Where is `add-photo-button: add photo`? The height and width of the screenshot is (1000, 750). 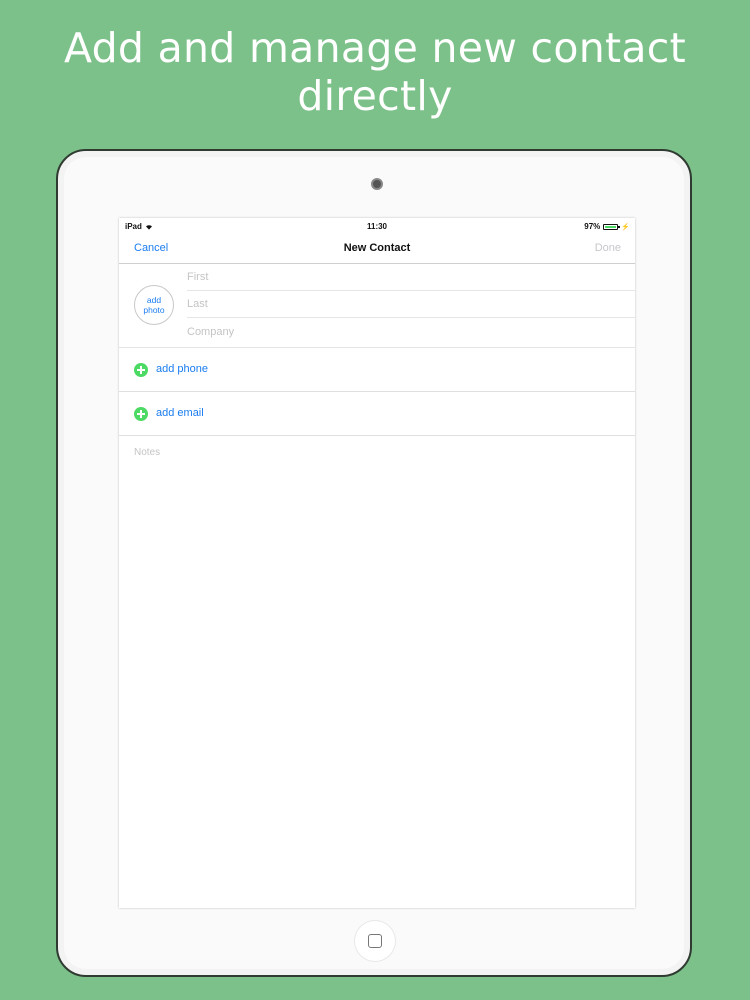
add-photo-button: add photo is located at coordinates (154, 305).